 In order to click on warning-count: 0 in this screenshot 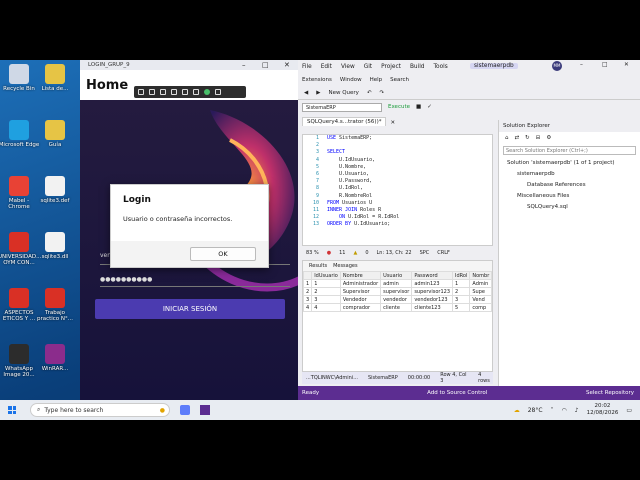, I will do `click(366, 253)`.